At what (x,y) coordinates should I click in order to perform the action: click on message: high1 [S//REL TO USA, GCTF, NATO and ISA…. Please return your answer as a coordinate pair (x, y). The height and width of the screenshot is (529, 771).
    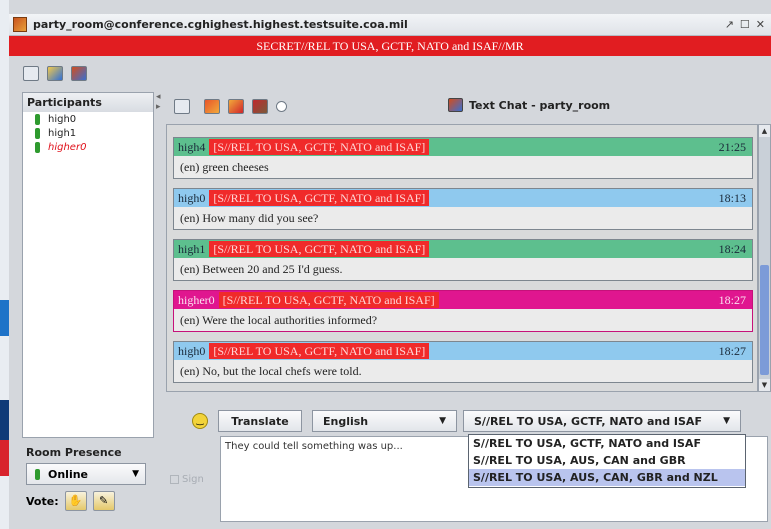
    Looking at the image, I should click on (463, 260).